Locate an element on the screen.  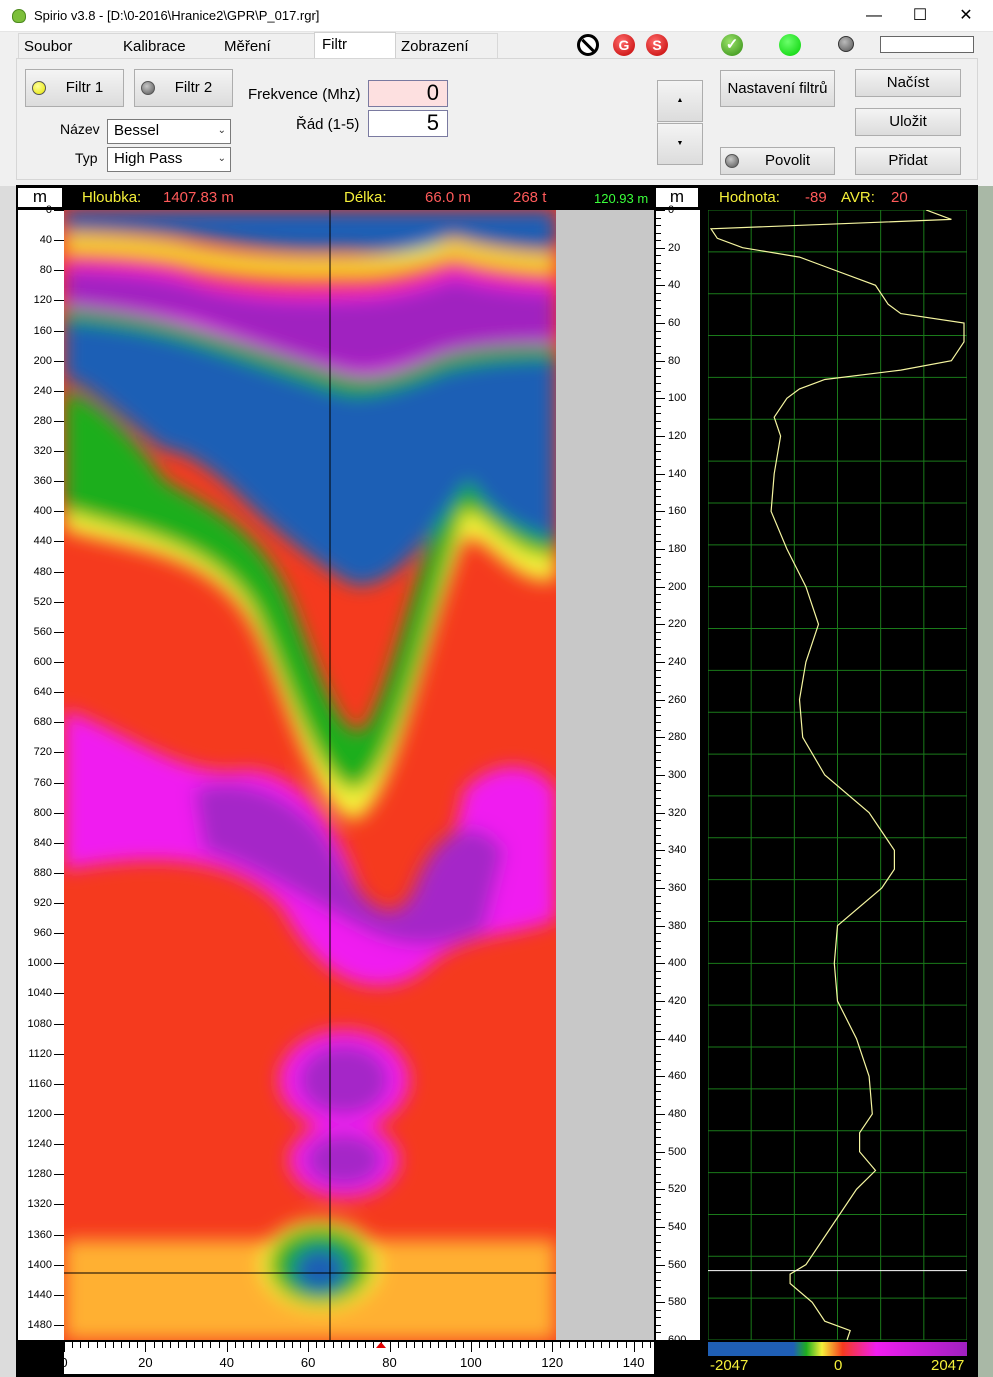
rad-input: 5 is located at coordinates (408, 123).